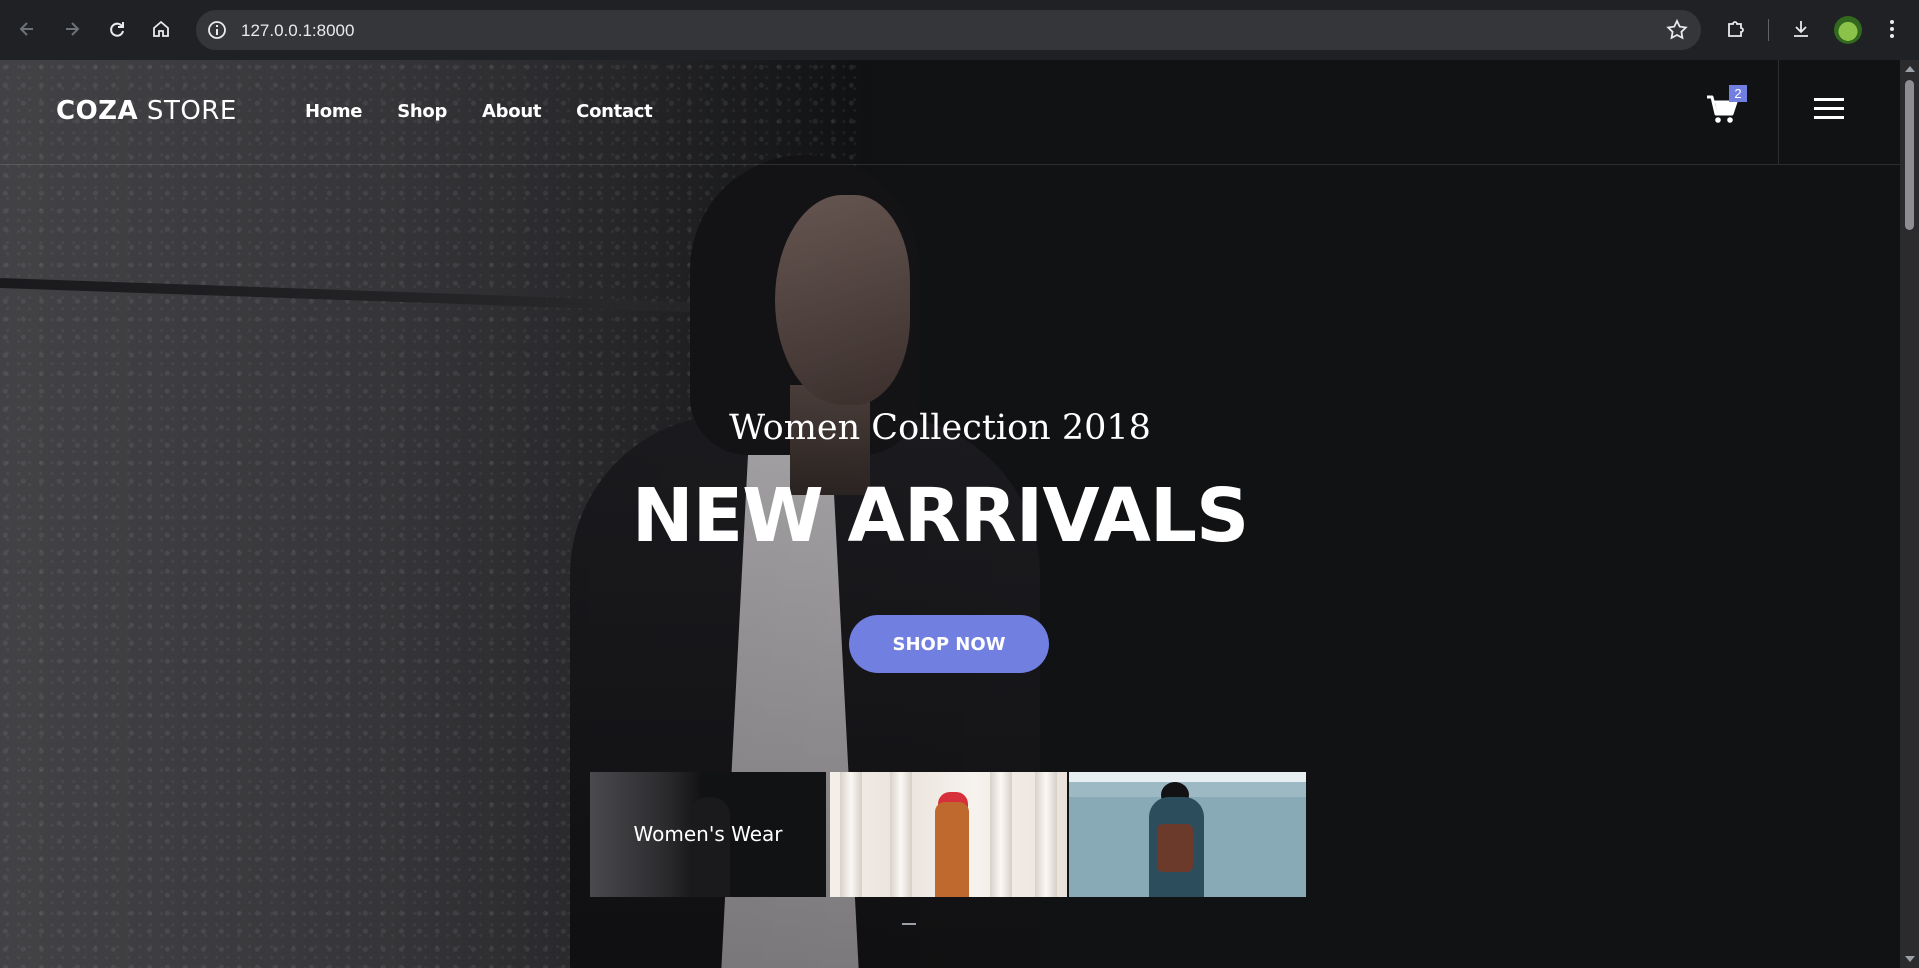  I want to click on logo-light-text: STORE, so click(187, 111).